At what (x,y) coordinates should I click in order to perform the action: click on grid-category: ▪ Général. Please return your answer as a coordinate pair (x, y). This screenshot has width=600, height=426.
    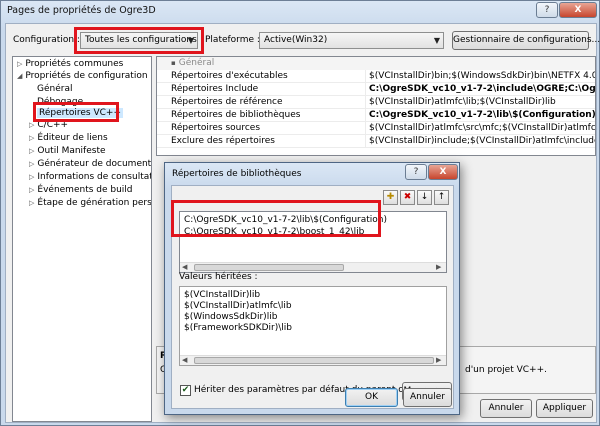
    Looking at the image, I should click on (376, 63).